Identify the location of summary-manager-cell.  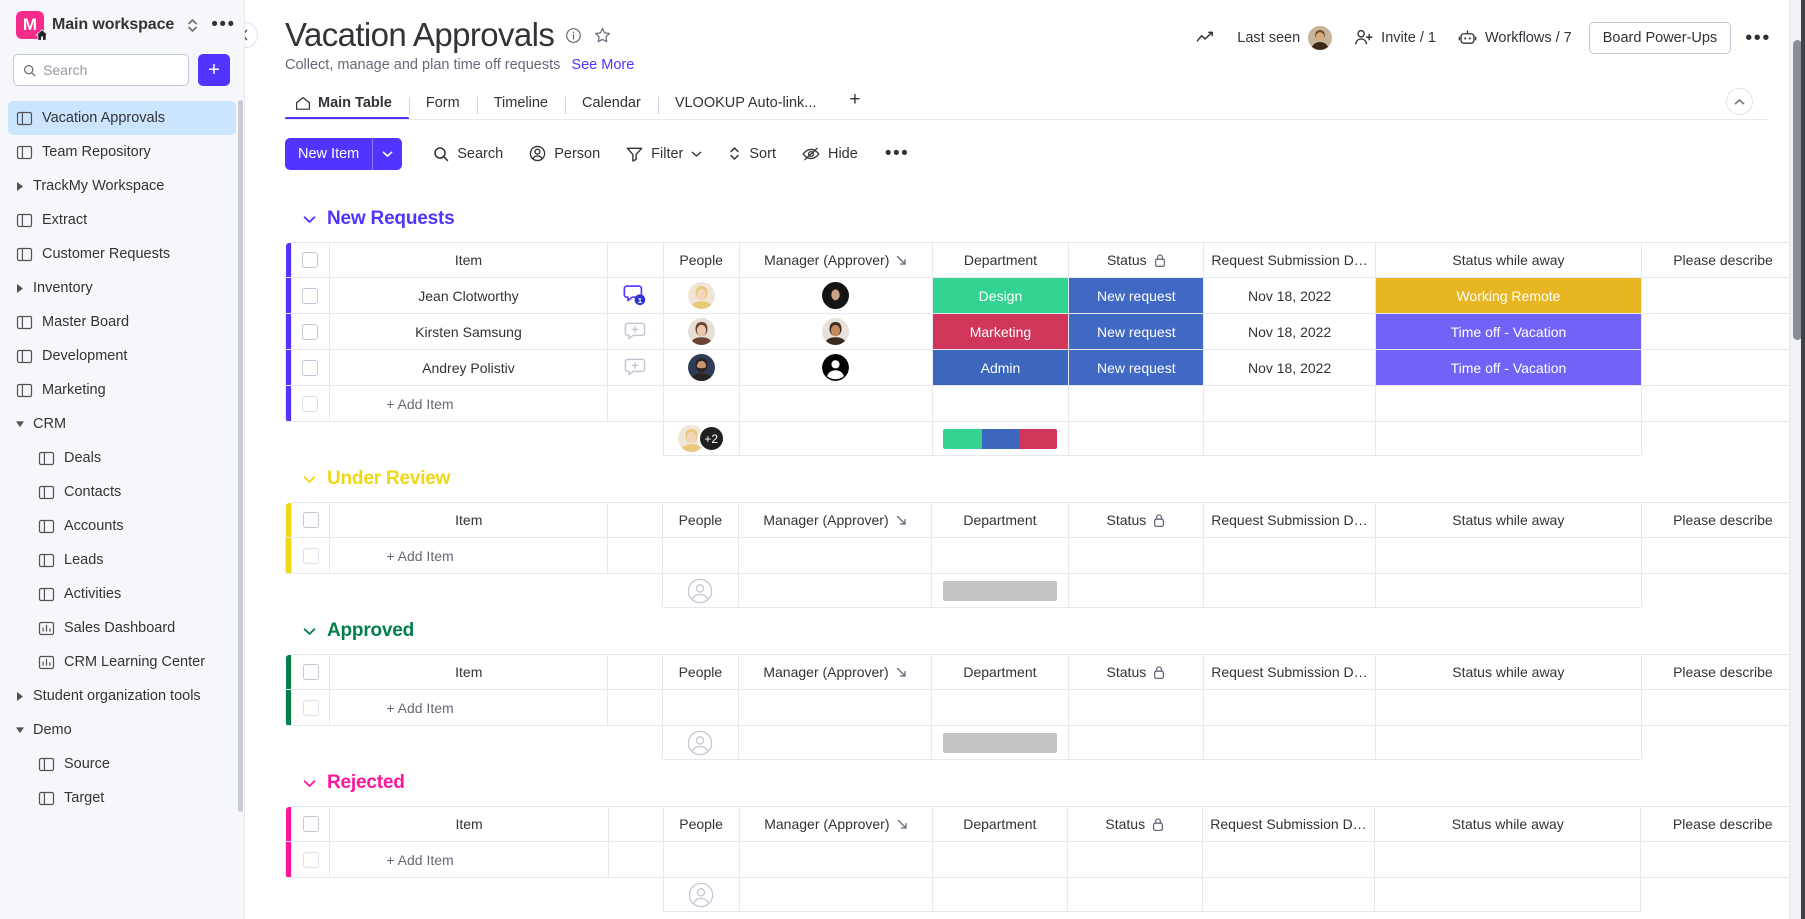
(836, 894).